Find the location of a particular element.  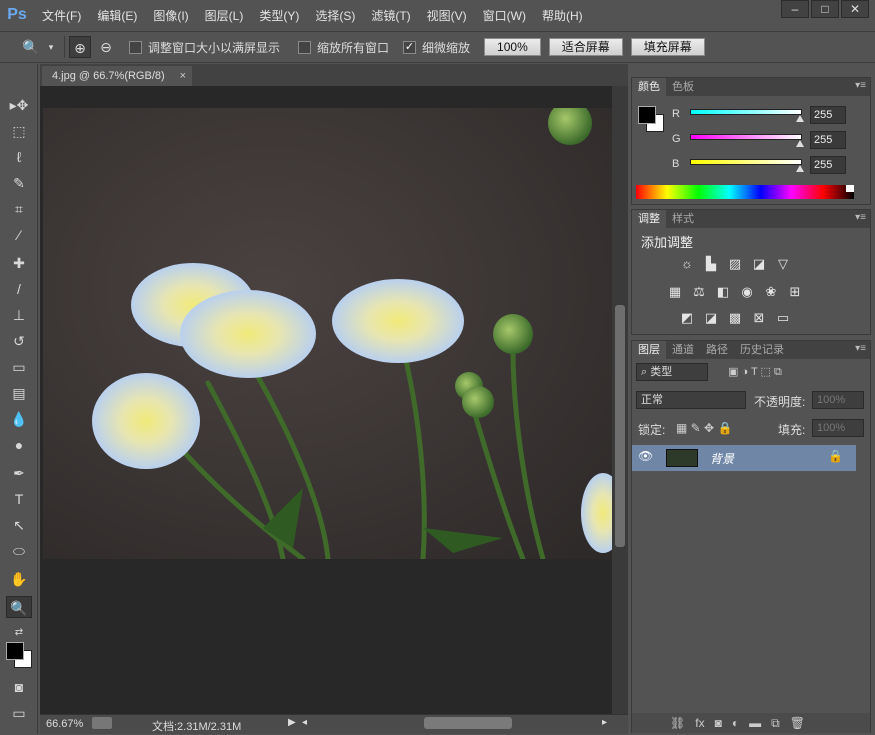

gradient-tool-icon: ▤ is located at coordinates (19, 393).